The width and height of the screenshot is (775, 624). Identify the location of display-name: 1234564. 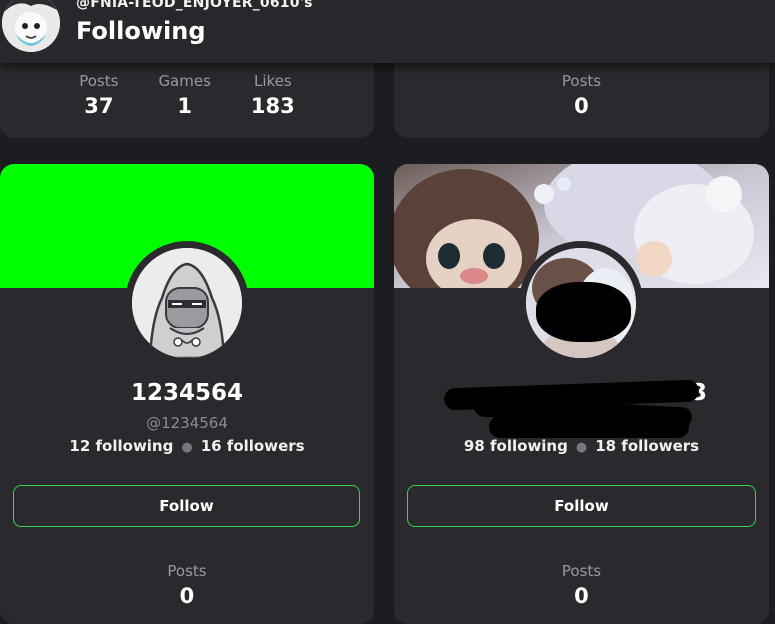
(187, 393).